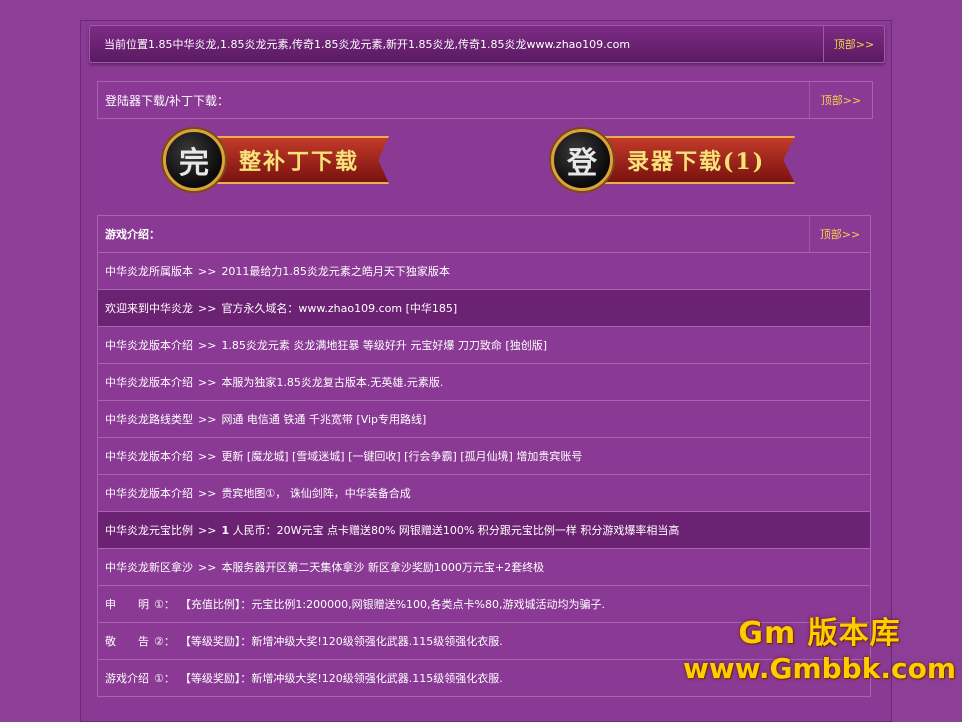 This screenshot has height=722, width=962. I want to click on row-key: 游戏介绍, so click(127, 678).